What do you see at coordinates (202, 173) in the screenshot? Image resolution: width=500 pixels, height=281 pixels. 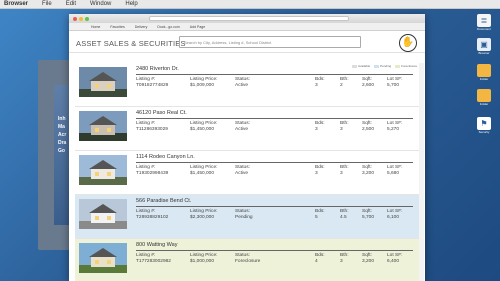 I see `listing-price-value: $1,450,000` at bounding box center [202, 173].